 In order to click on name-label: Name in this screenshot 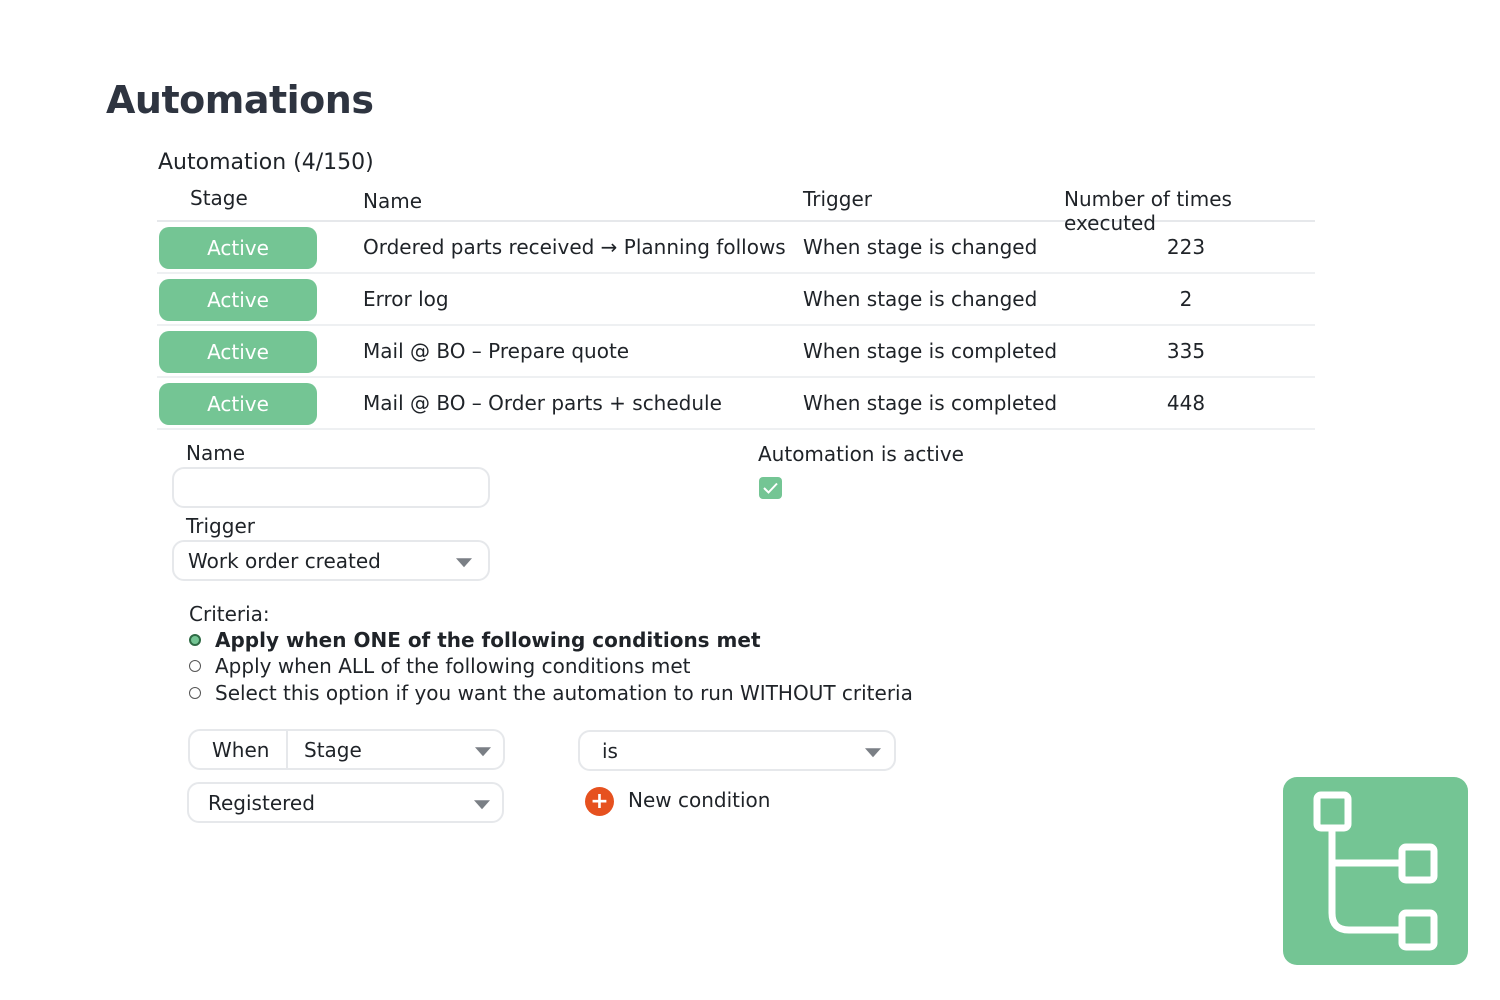, I will do `click(216, 453)`.